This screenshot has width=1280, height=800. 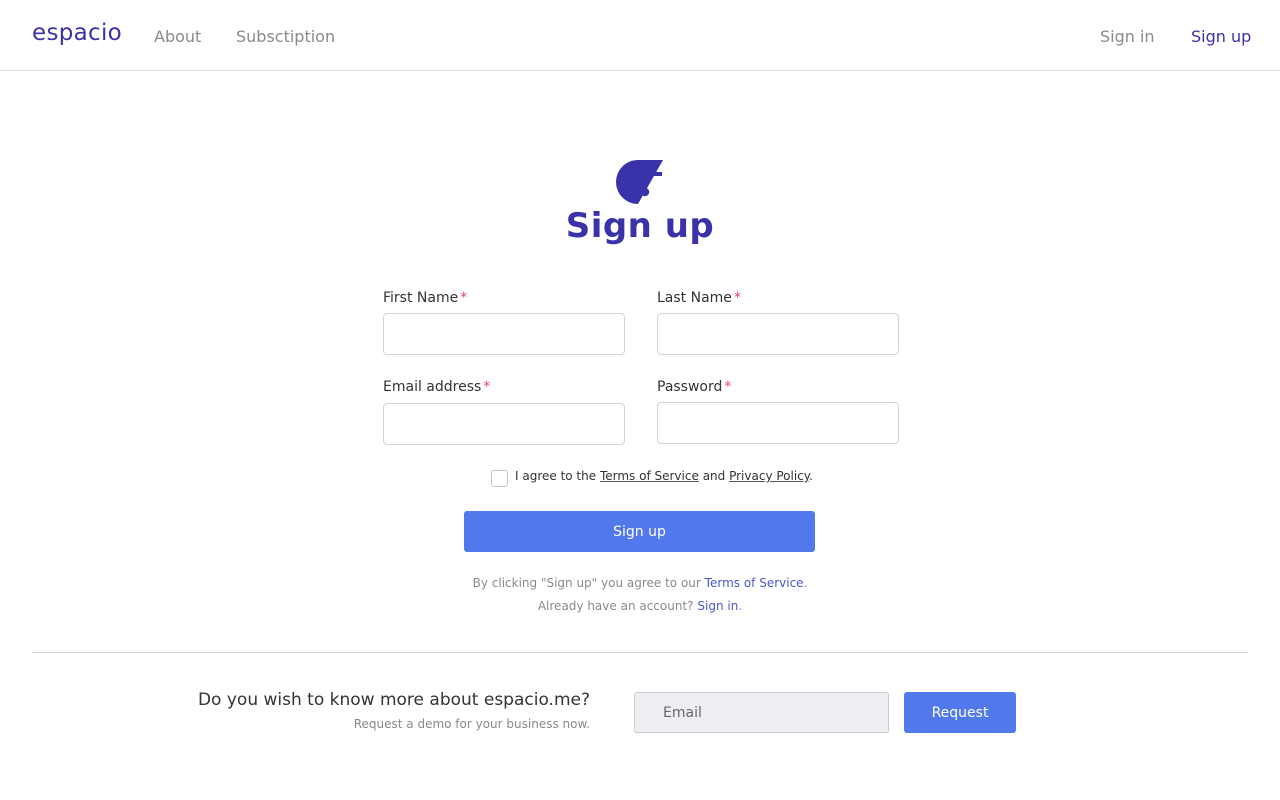 What do you see at coordinates (649, 476) in the screenshot?
I see `terms-of-service-link: Terms of Service` at bounding box center [649, 476].